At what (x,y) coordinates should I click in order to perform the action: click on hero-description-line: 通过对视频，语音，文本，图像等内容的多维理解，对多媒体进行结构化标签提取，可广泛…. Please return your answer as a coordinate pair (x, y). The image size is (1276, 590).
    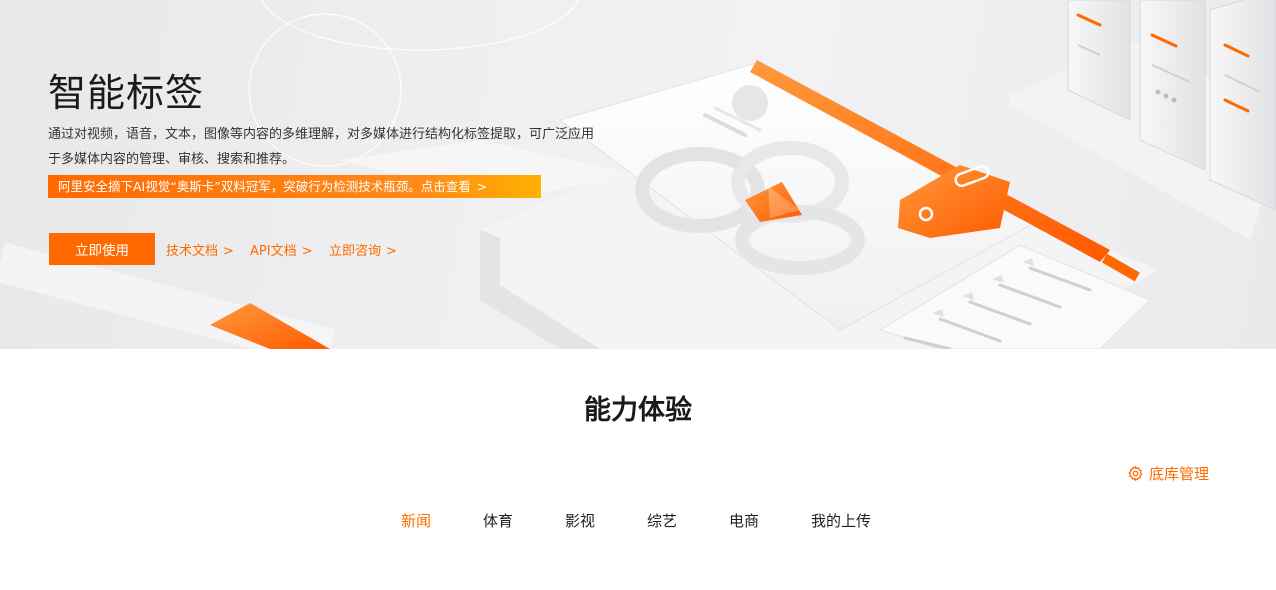
    Looking at the image, I should click on (321, 134).